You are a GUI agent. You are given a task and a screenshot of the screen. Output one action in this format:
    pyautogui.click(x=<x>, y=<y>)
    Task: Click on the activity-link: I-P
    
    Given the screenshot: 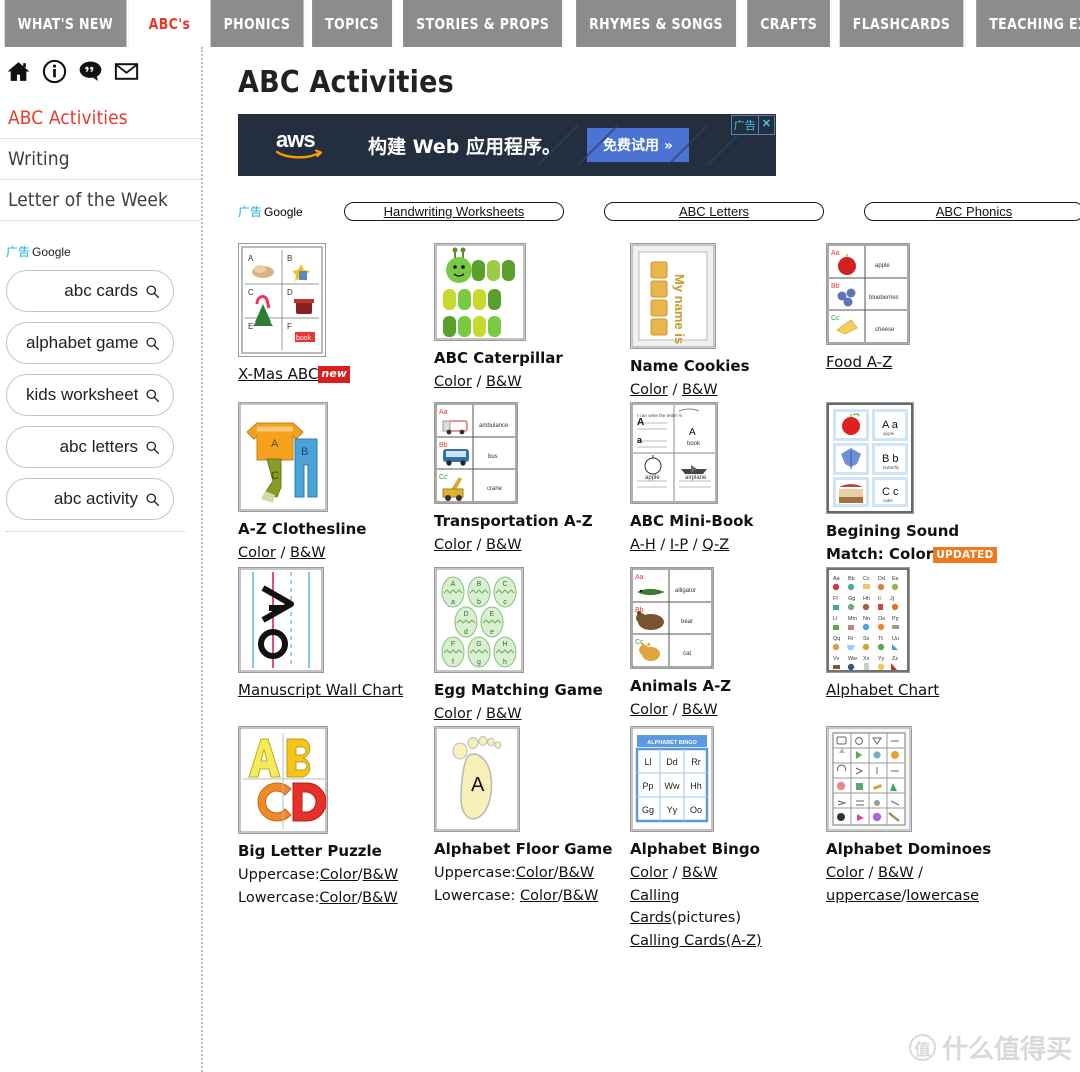 What is the action you would take?
    pyautogui.click(x=679, y=545)
    